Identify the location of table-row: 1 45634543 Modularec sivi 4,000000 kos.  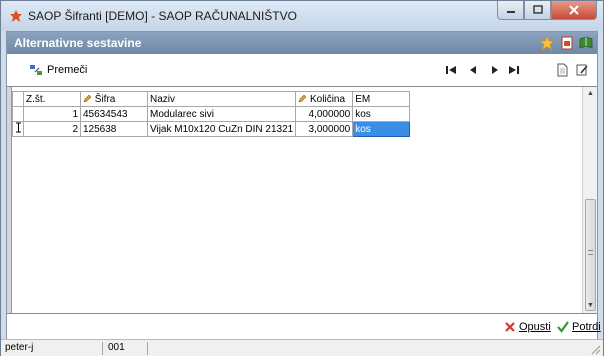
(211, 114).